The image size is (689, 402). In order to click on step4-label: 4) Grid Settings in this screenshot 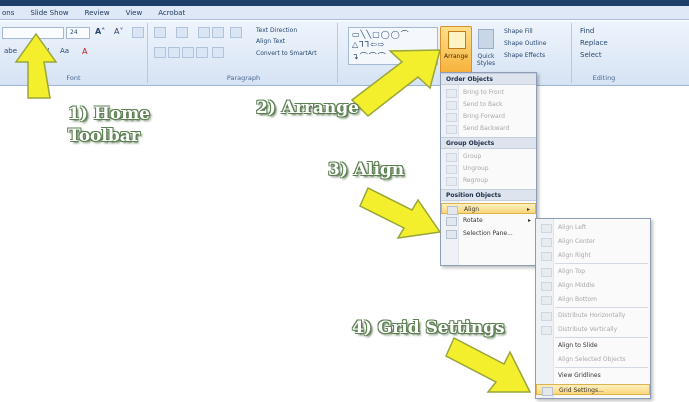, I will do `click(428, 328)`.